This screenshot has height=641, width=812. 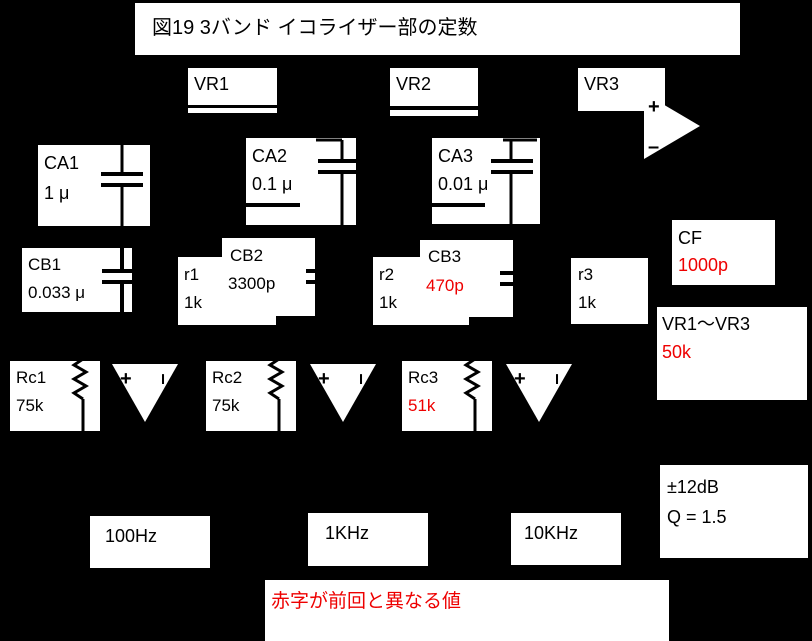 I want to click on rc3-opamp-minus-label: –, so click(x=557, y=379).